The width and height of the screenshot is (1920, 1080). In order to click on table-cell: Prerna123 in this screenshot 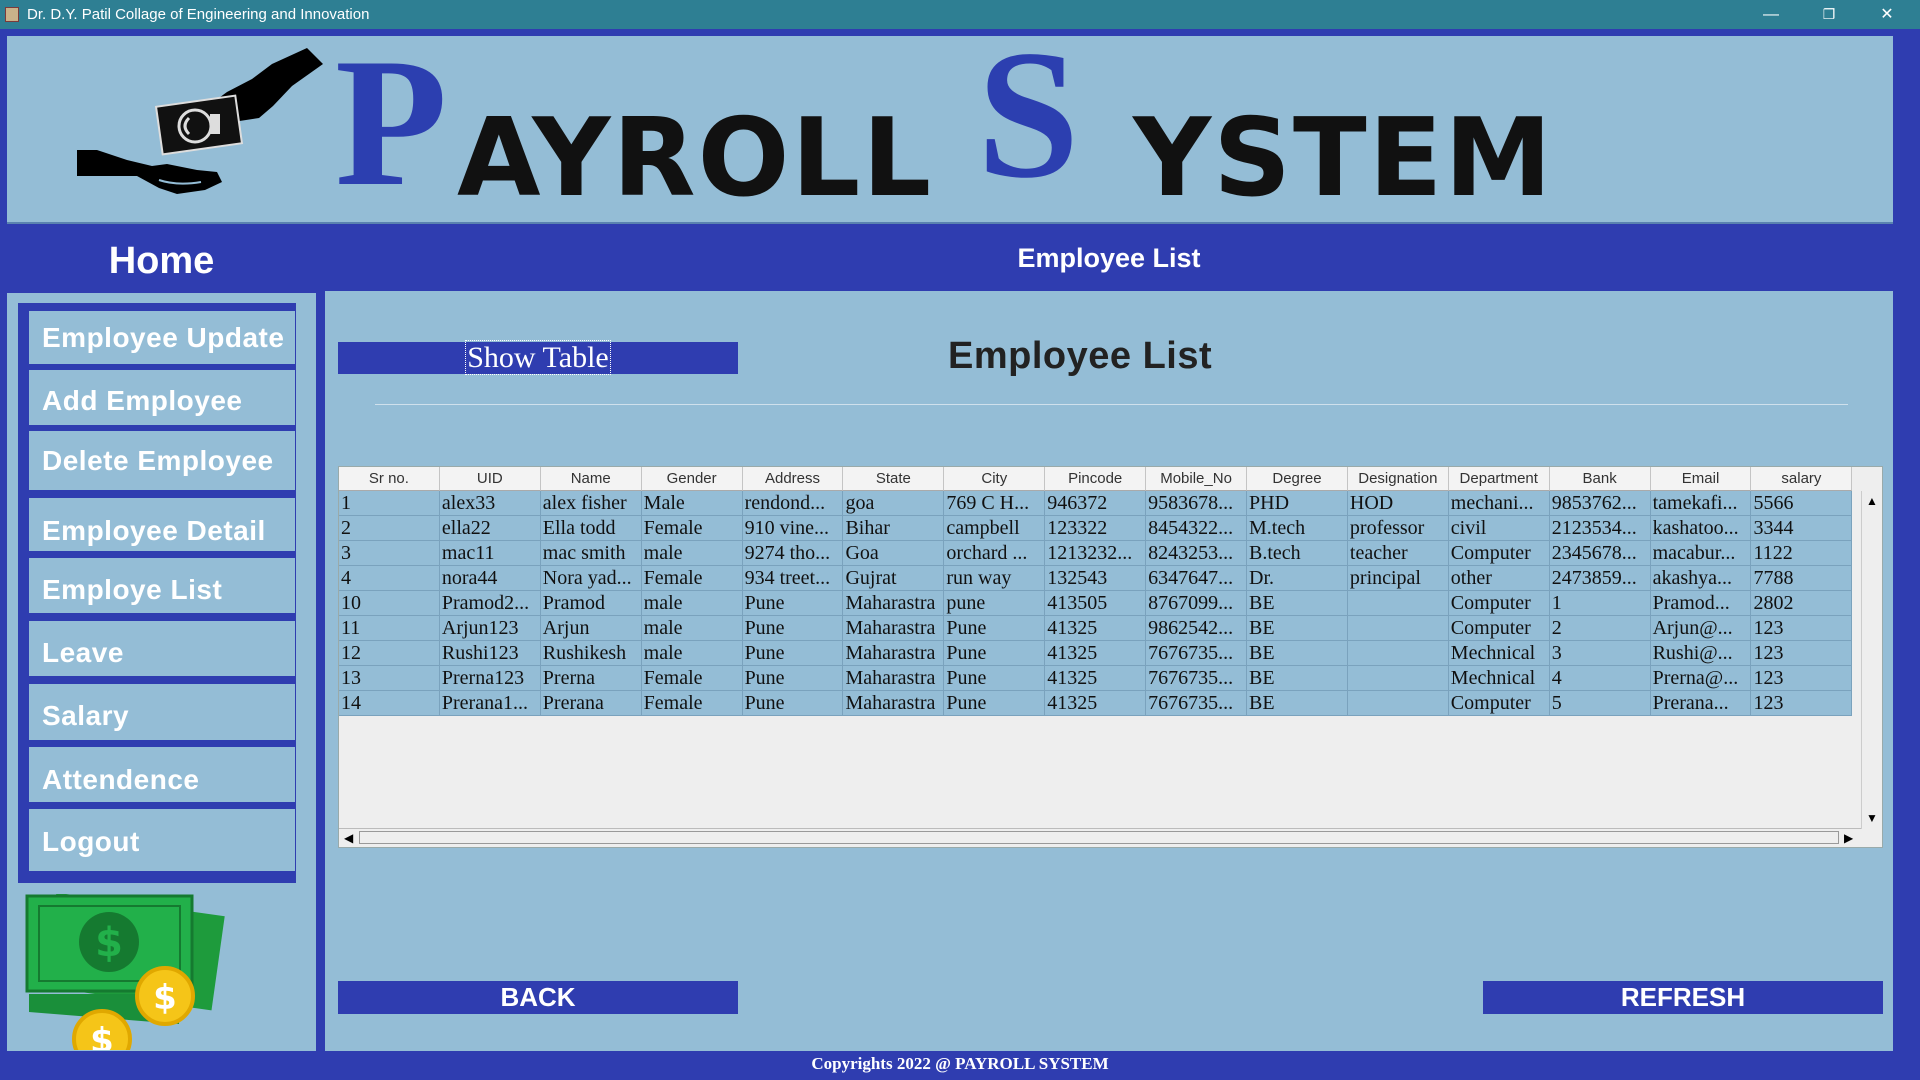, I will do `click(490, 678)`.